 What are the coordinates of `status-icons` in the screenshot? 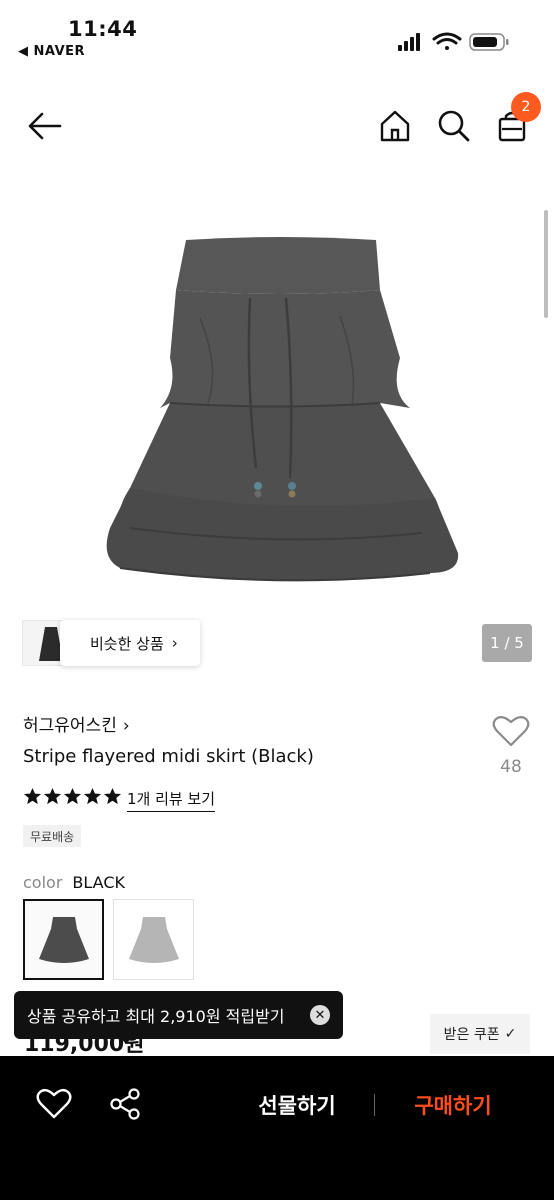 It's located at (453, 41).